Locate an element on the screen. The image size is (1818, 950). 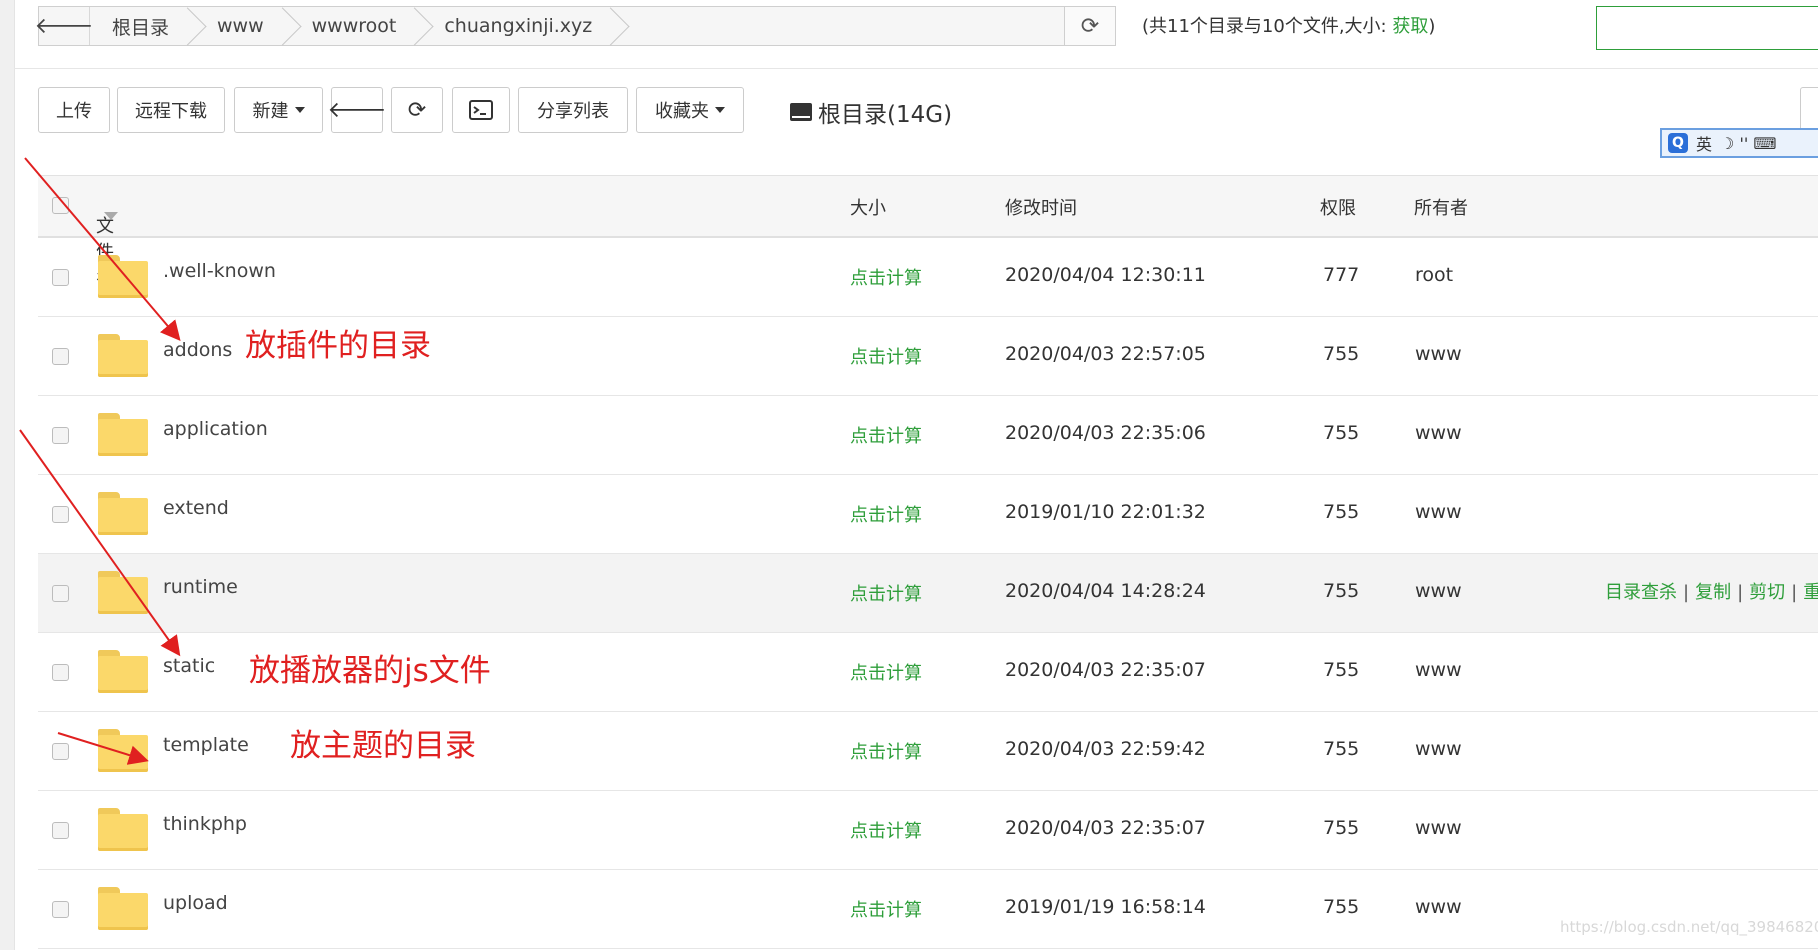
table-row: application 点击计算 2020/04/03 22:35:06 755 www is located at coordinates (928, 435).